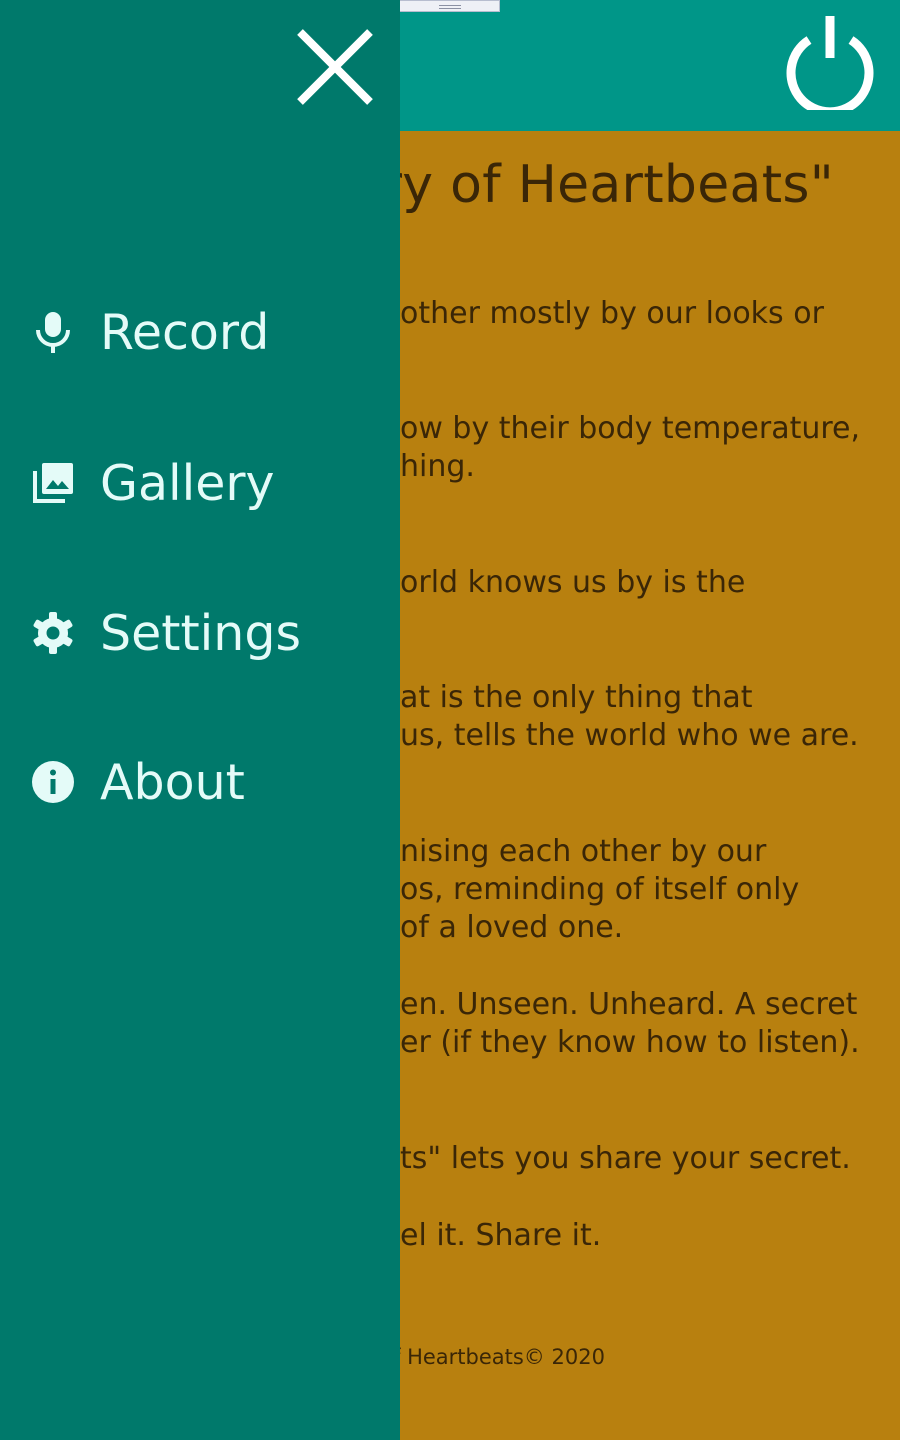  What do you see at coordinates (625, 1158) in the screenshot?
I see `body-text-line: ts" lets you share your secret.` at bounding box center [625, 1158].